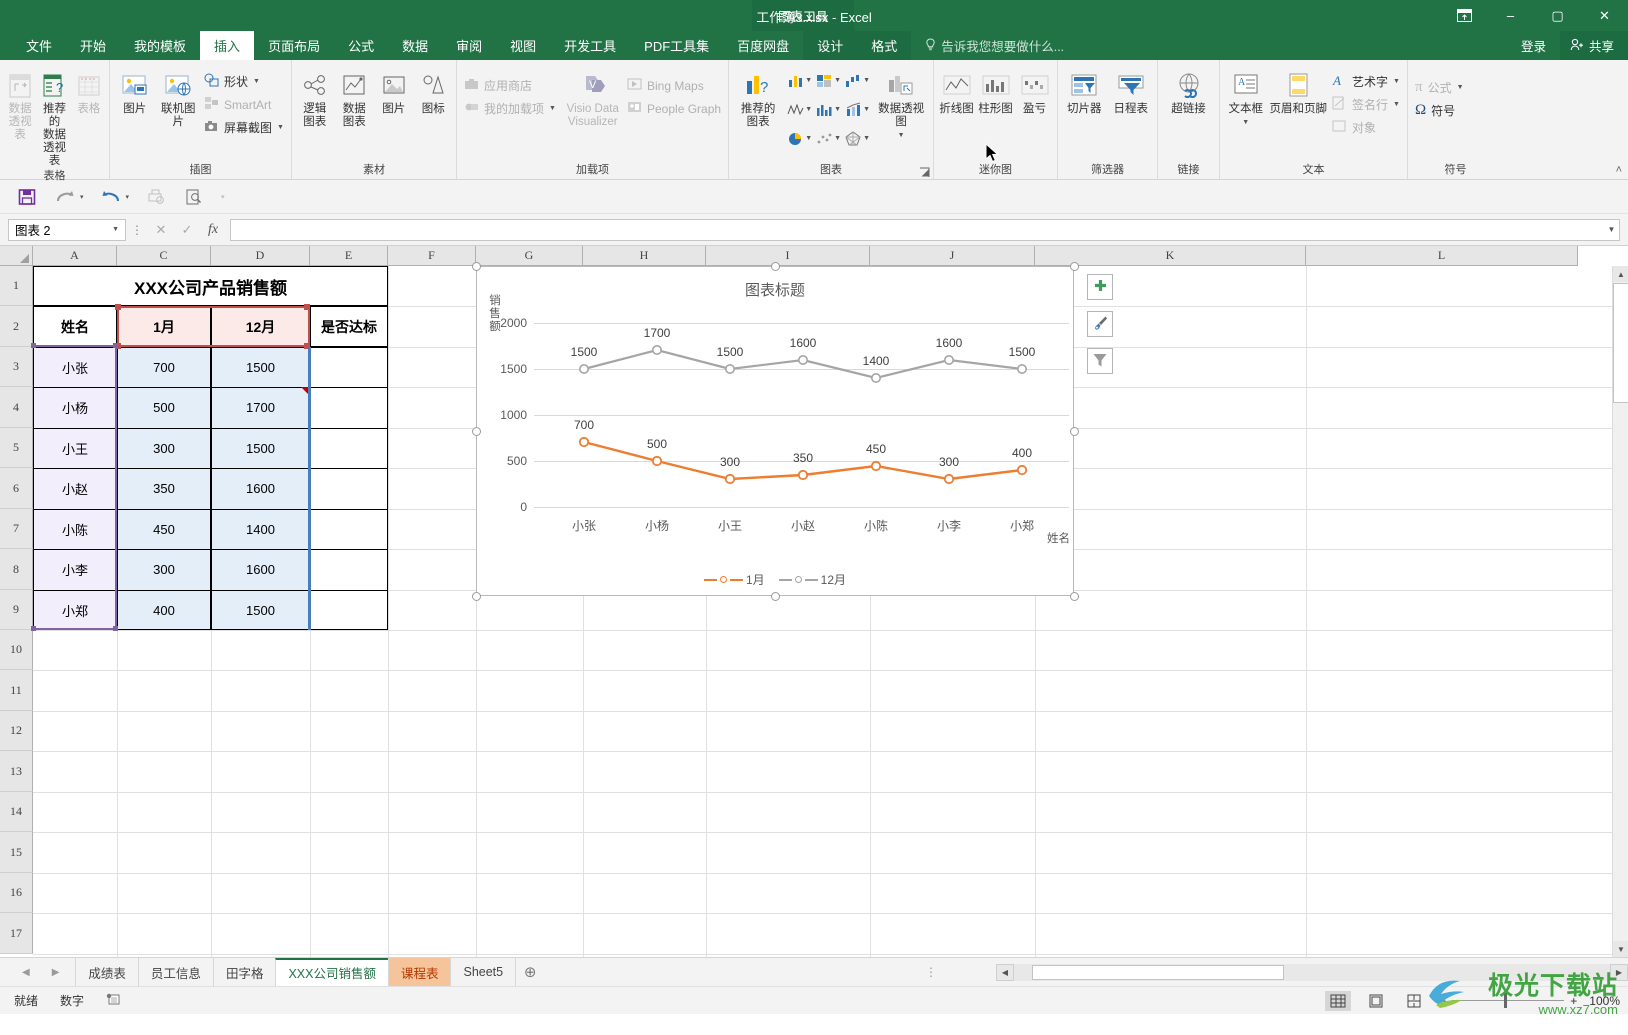 This screenshot has height=1035, width=1628. Describe the element at coordinates (260, 367) in the screenshot. I see `table-cell-dec-0: 1500` at that location.